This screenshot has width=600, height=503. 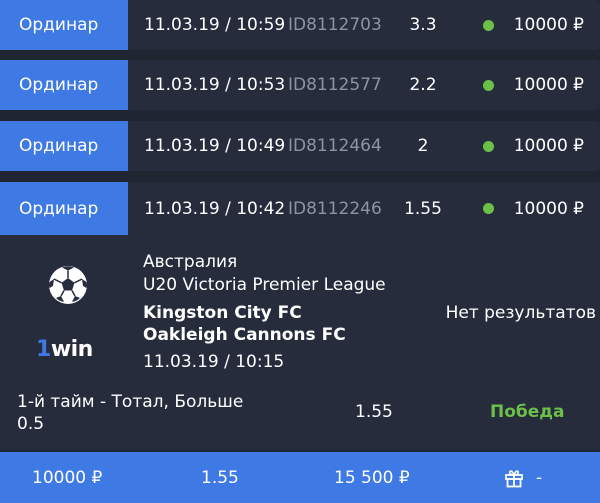 What do you see at coordinates (31, 424) in the screenshot?
I see `market-value: 0.5` at bounding box center [31, 424].